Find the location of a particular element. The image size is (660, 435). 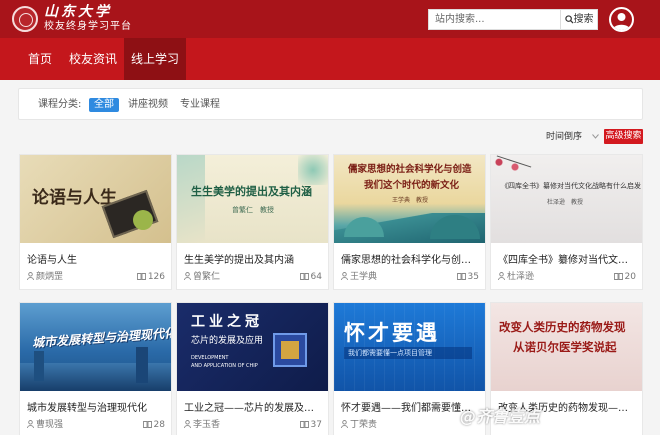

lesson-count: 20 is located at coordinates (630, 277).